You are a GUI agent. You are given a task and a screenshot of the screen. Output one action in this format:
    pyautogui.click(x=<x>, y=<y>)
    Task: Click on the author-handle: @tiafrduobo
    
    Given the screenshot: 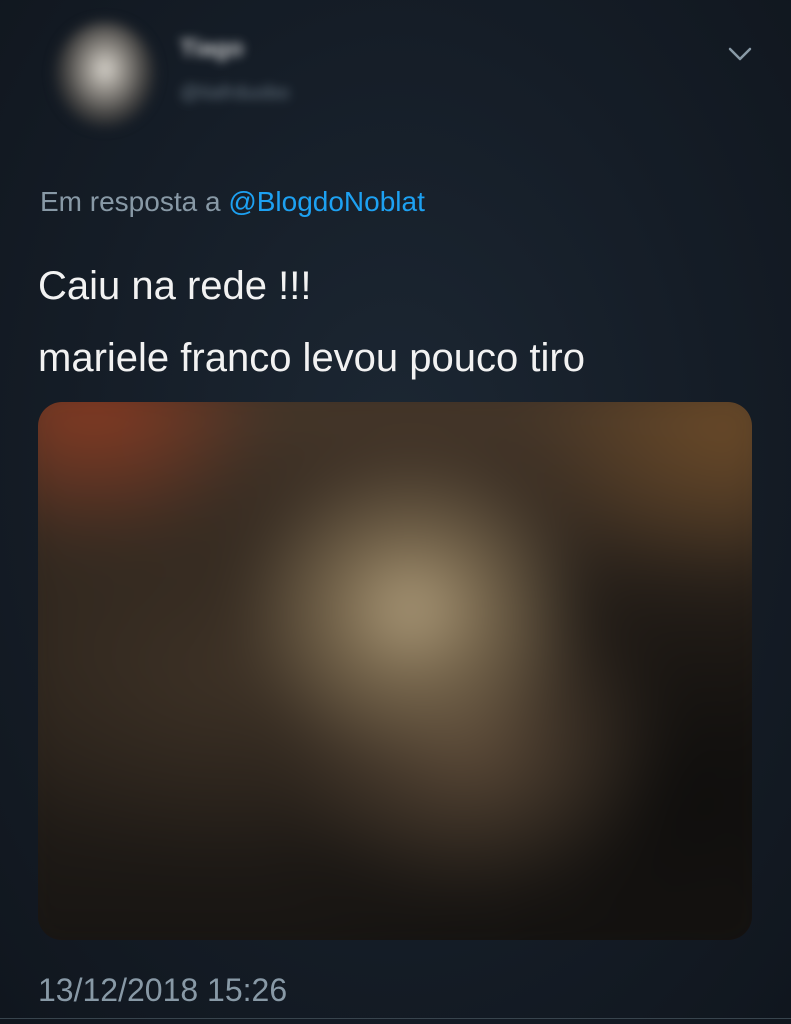 What is the action you would take?
    pyautogui.click(x=234, y=93)
    